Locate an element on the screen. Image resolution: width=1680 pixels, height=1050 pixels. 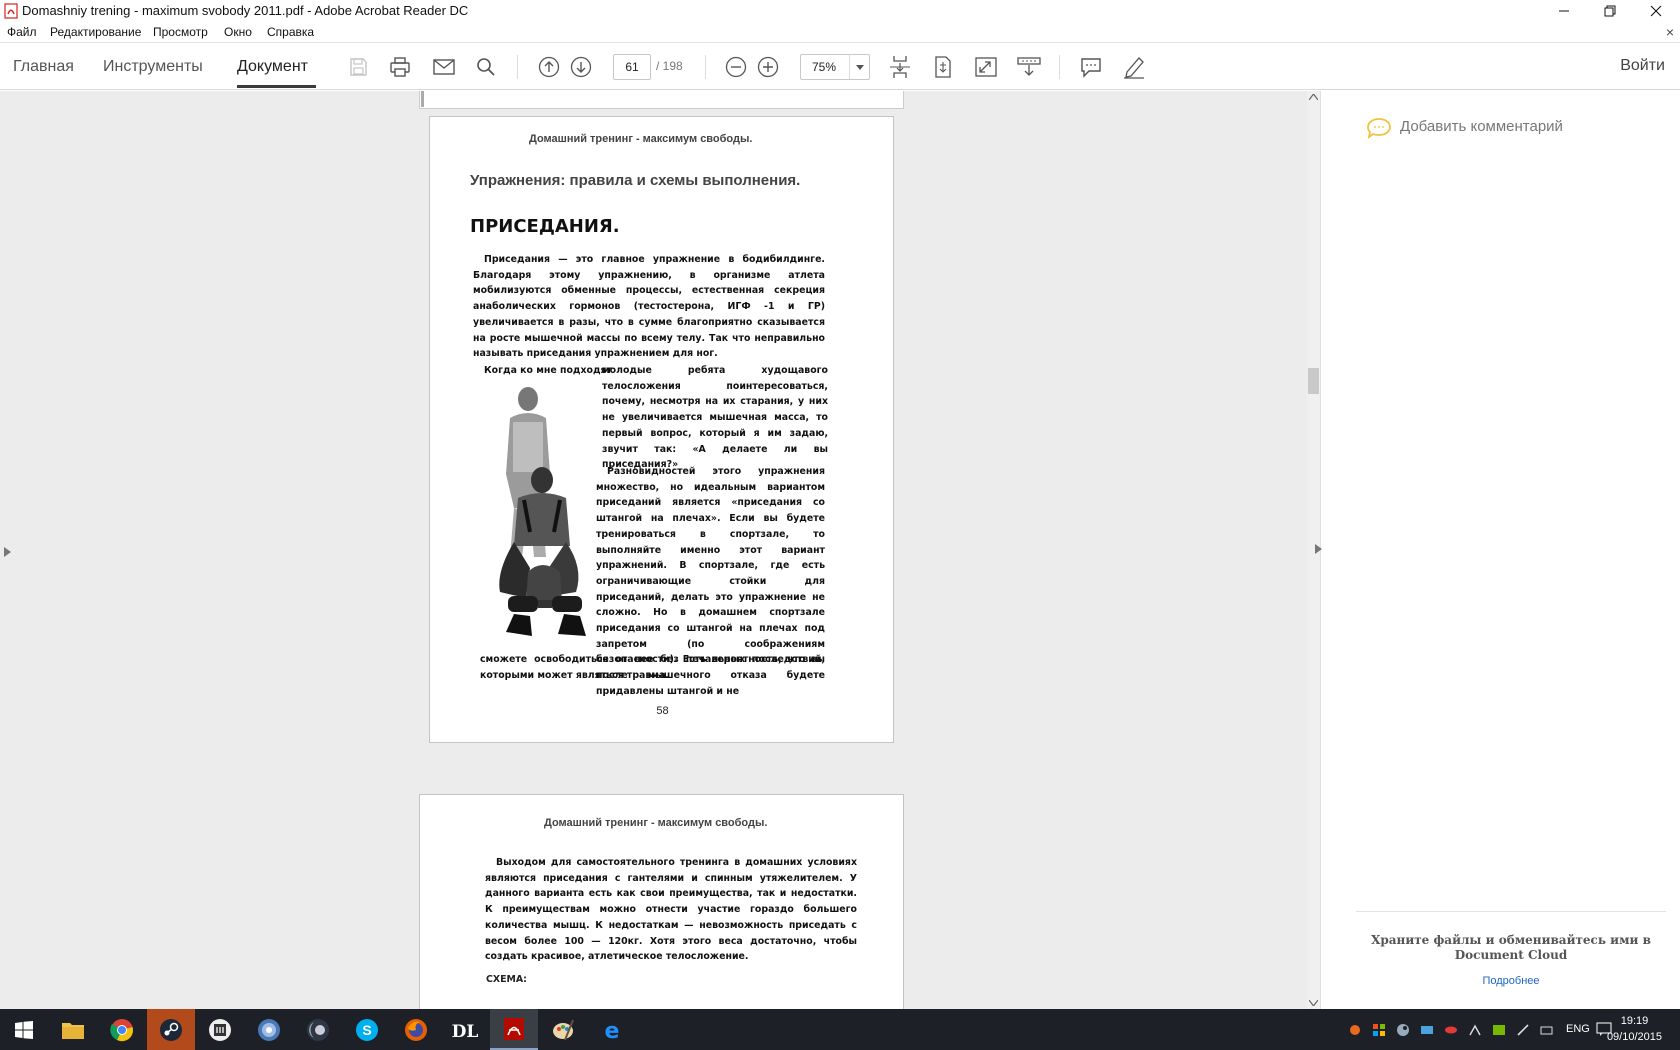
zoom-select: 75% is located at coordinates (835, 67).